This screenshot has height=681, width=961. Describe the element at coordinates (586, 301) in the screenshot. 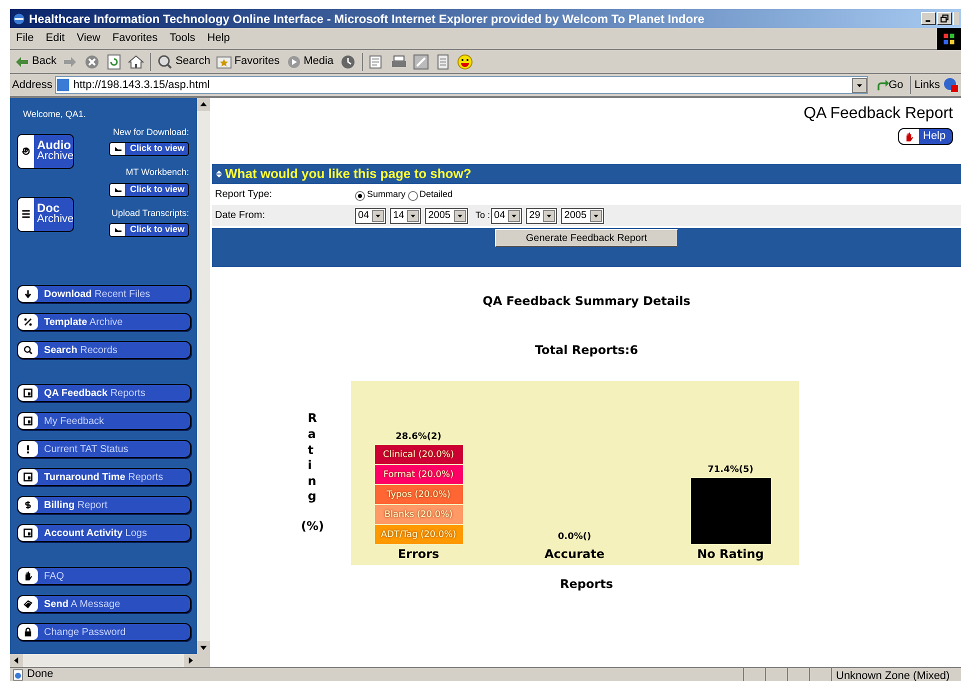

I see `chart-title: QA Feedback Summary Details` at that location.